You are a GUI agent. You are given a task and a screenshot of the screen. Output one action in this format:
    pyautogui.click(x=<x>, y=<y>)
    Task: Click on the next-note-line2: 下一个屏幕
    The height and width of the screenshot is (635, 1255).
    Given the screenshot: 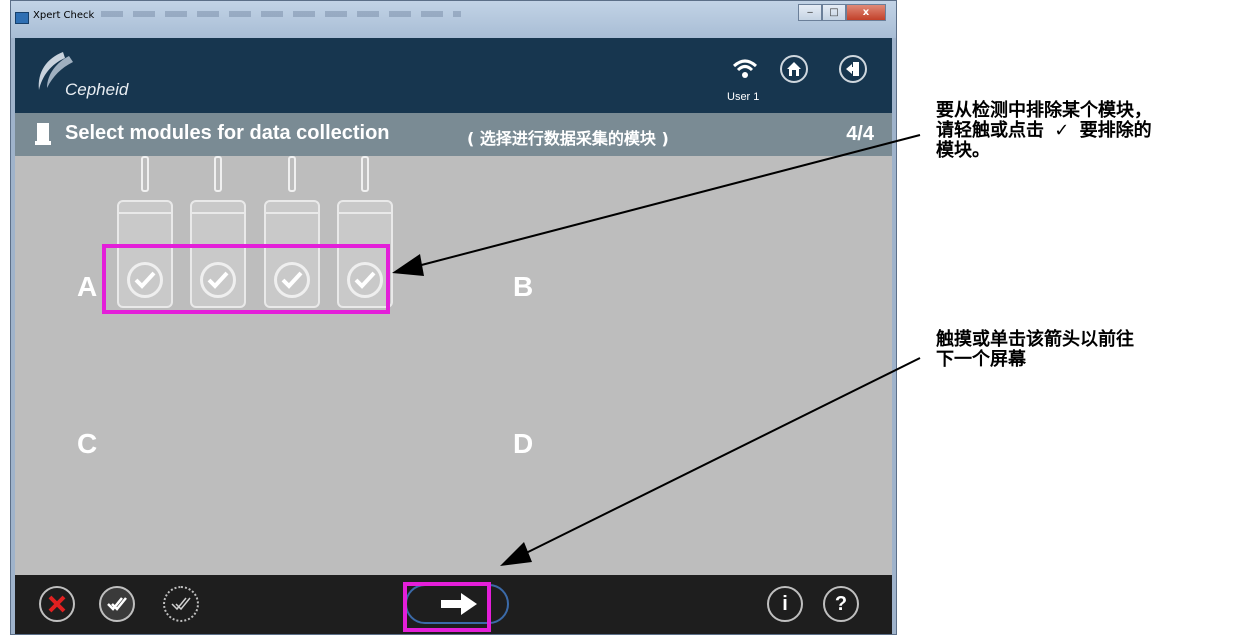 What is the action you would take?
    pyautogui.click(x=981, y=359)
    